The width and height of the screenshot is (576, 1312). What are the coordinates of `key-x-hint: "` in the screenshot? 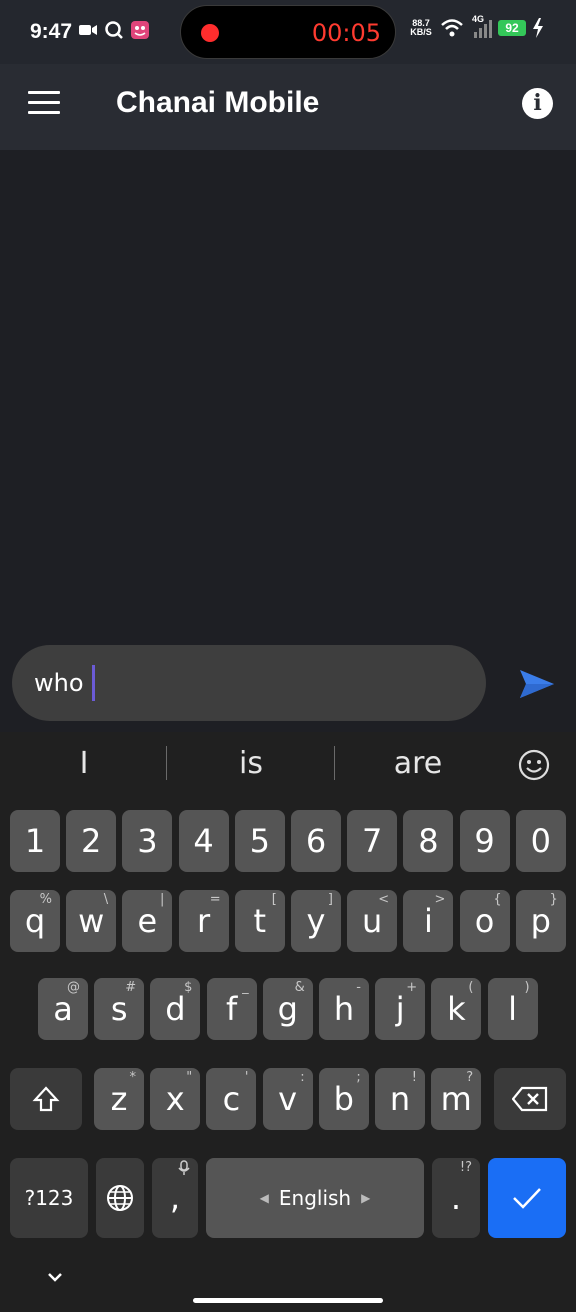 It's located at (189, 1077).